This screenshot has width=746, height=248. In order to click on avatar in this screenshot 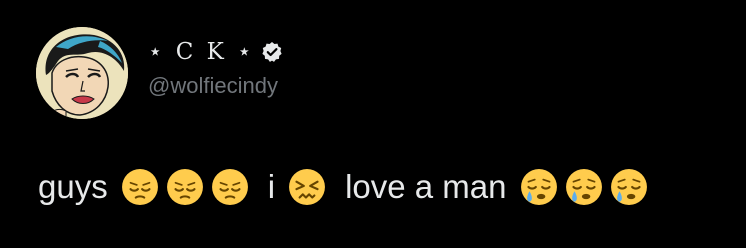, I will do `click(82, 73)`.